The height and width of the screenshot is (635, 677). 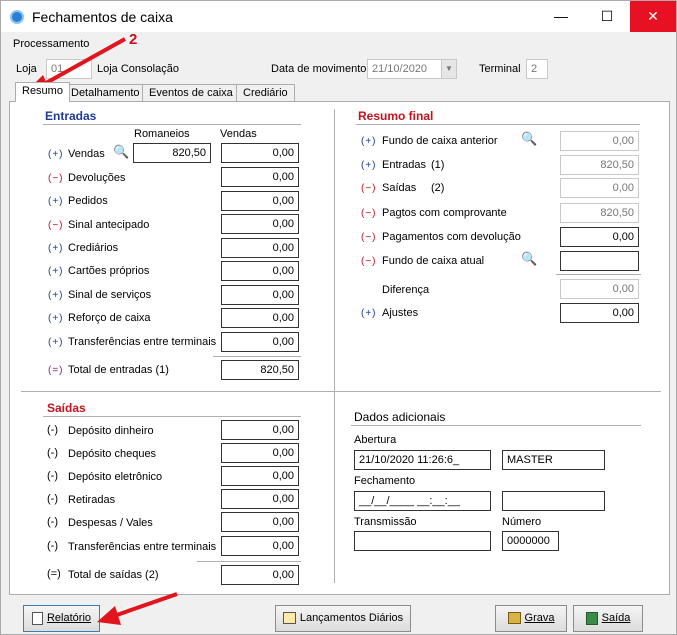 I want to click on label-transferencias-saida: Transferências entre terminais, so click(x=142, y=547).